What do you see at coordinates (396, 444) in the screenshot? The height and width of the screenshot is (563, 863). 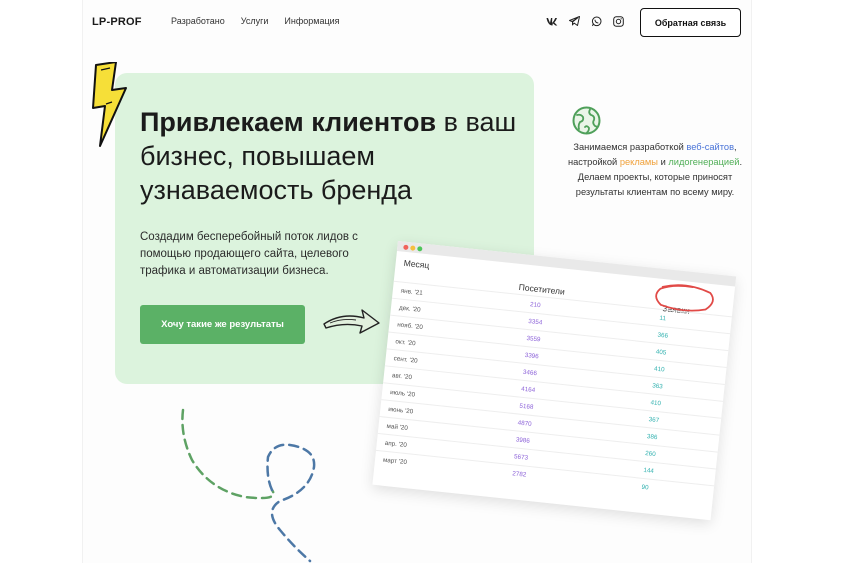 I see `row-month: апр. '20` at bounding box center [396, 444].